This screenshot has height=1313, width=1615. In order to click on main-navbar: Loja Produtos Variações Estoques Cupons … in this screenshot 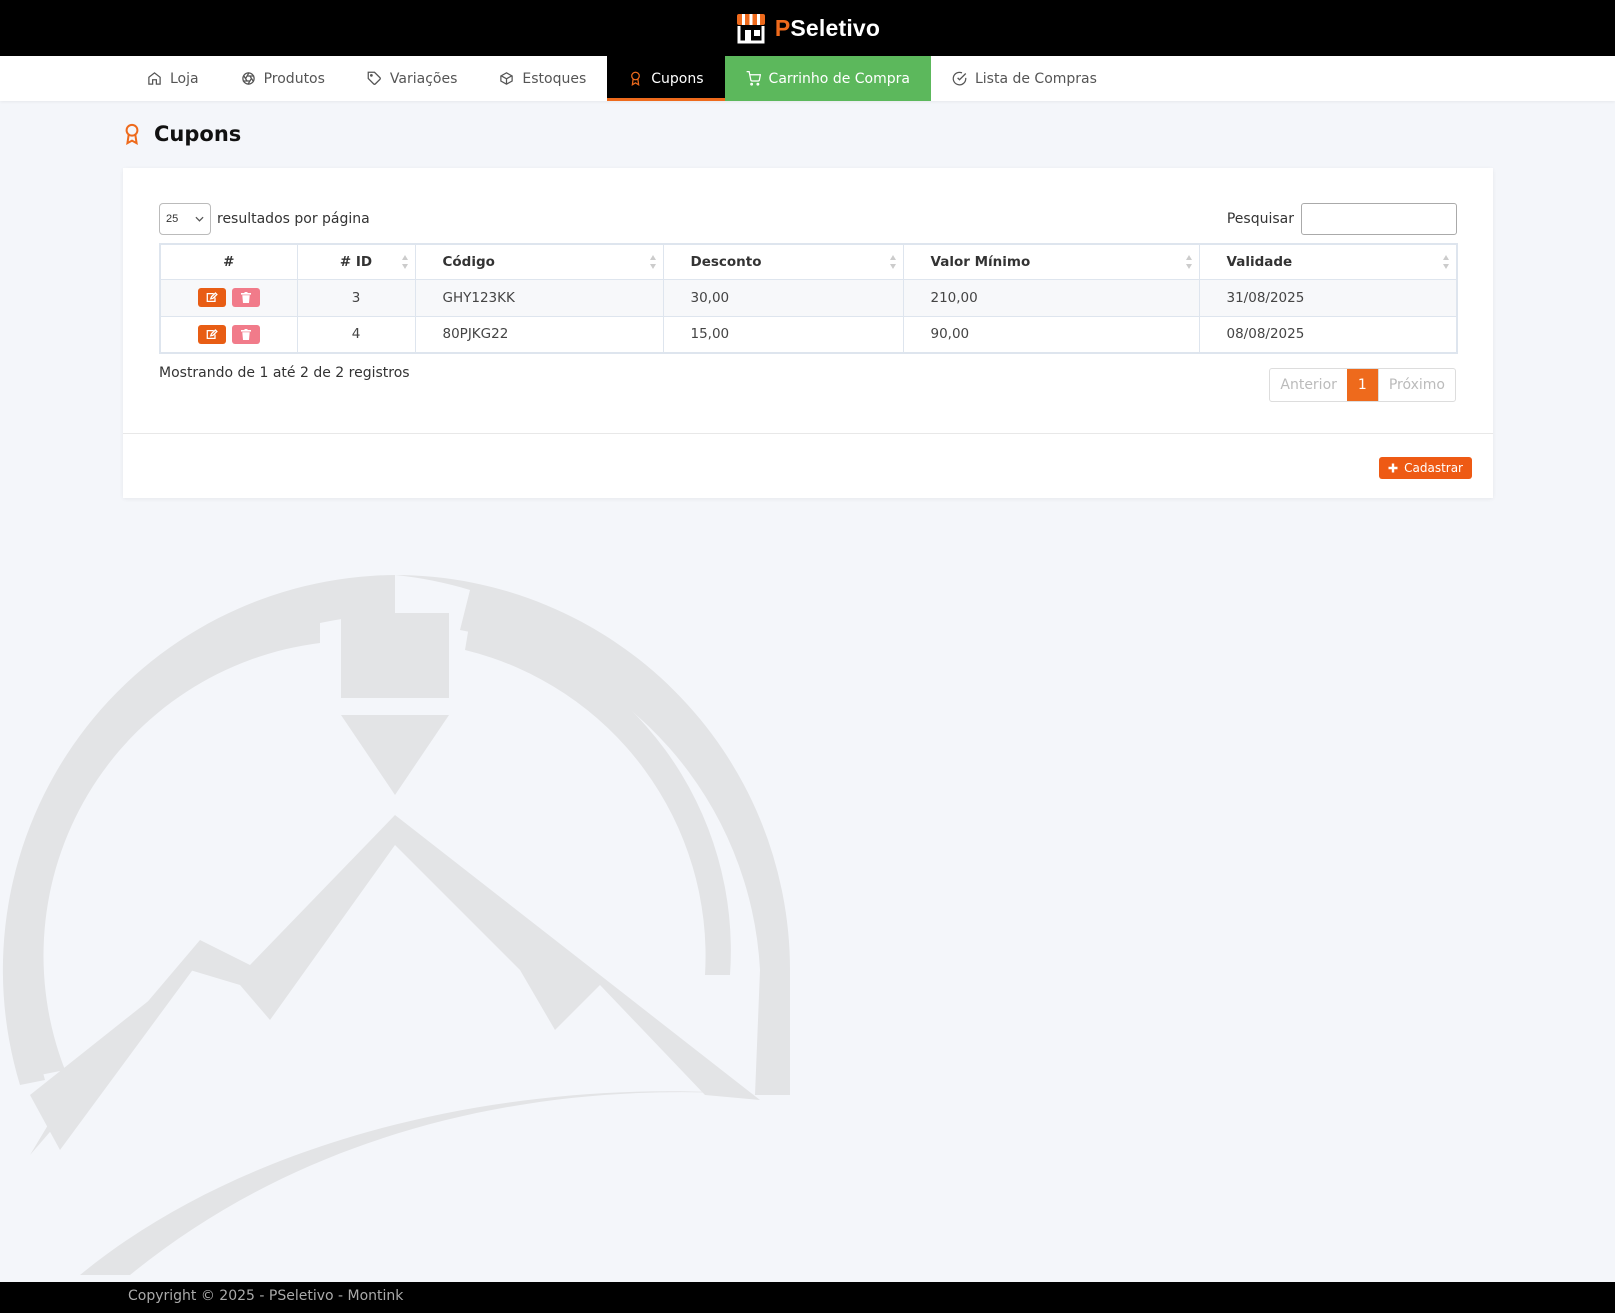, I will do `click(807, 78)`.